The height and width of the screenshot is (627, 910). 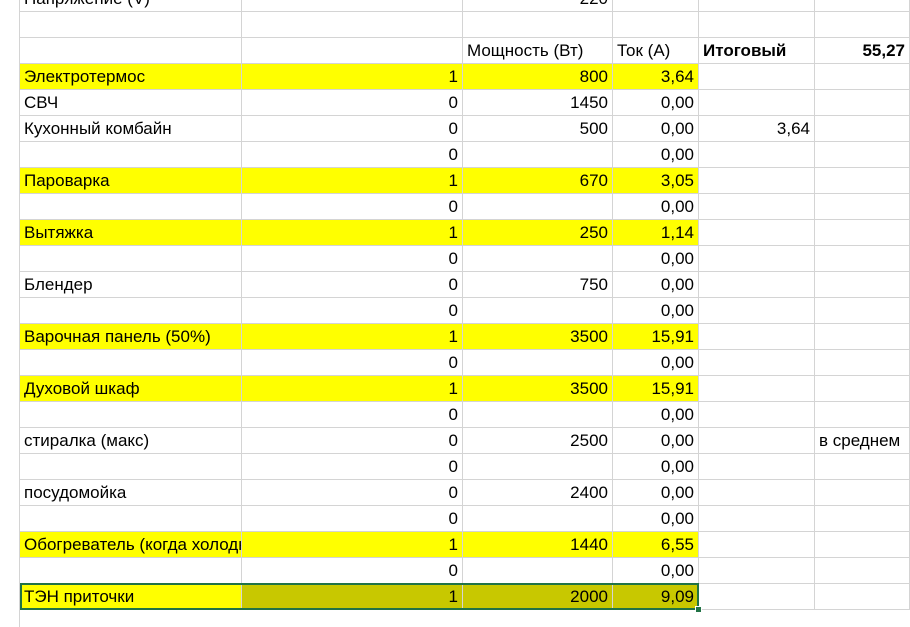 I want to click on cell-current: 15,91, so click(x=656, y=389).